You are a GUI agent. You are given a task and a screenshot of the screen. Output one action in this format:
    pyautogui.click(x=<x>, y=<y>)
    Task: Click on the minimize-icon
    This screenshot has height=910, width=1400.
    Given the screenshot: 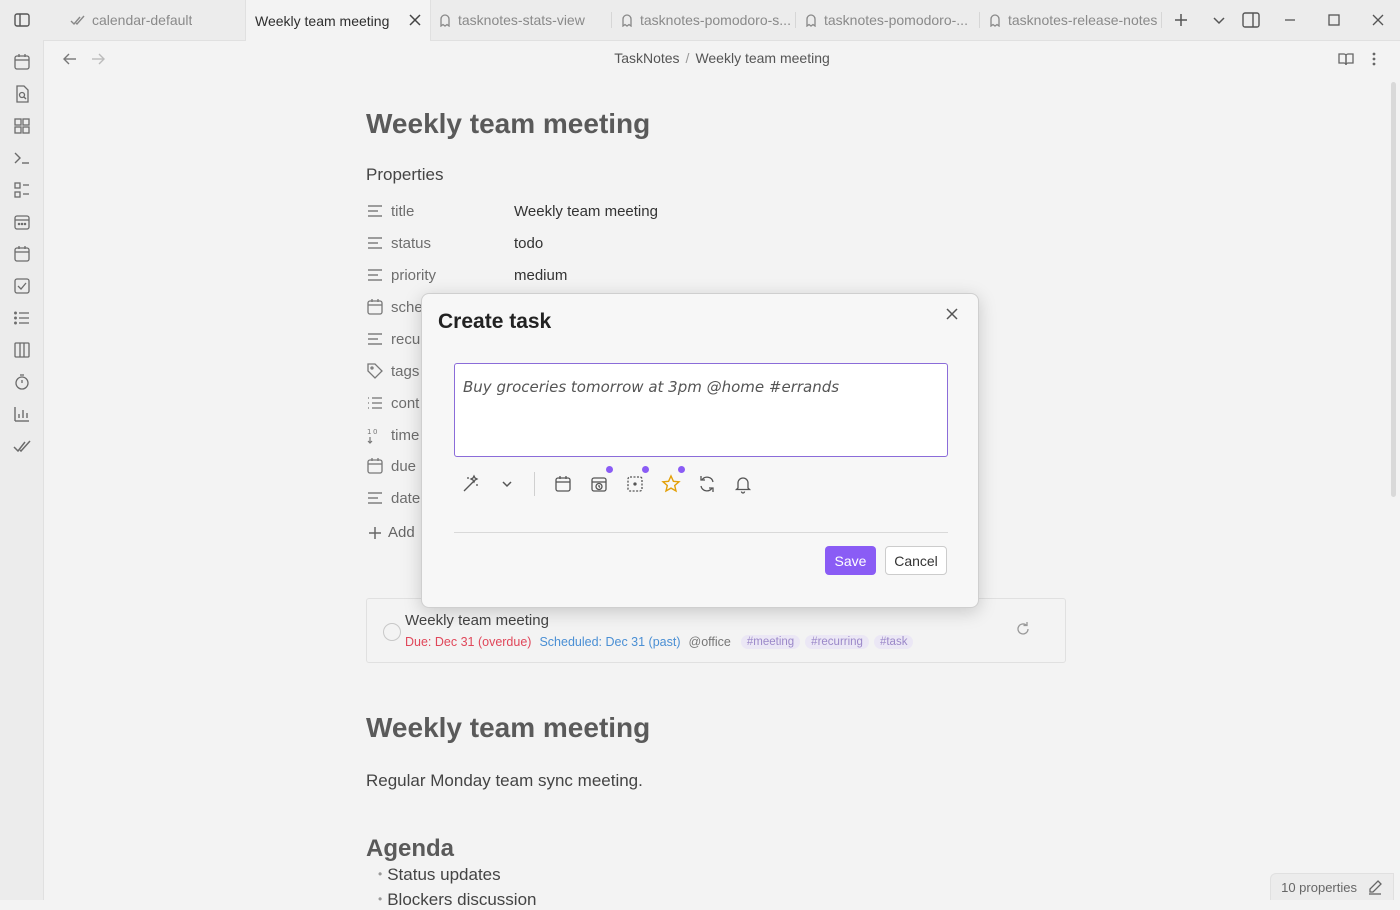 What is the action you would take?
    pyautogui.click(x=1290, y=20)
    